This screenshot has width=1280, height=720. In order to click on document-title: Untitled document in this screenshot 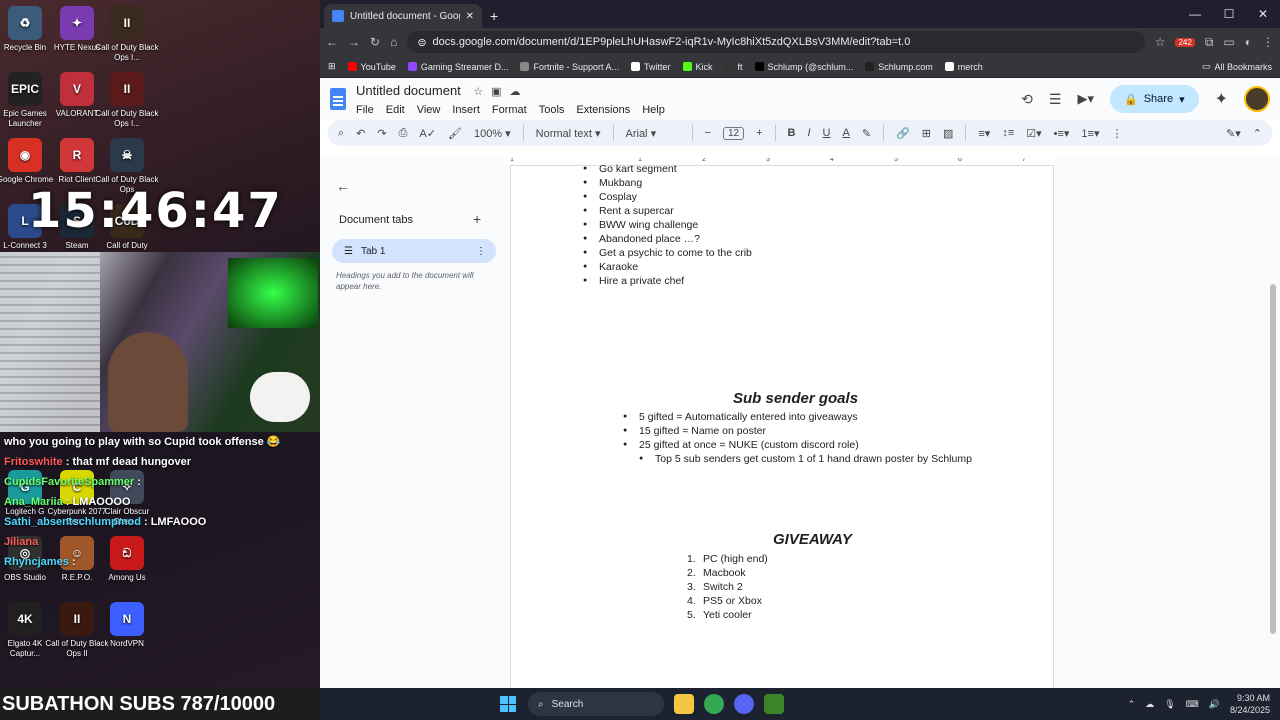, I will do `click(408, 90)`.